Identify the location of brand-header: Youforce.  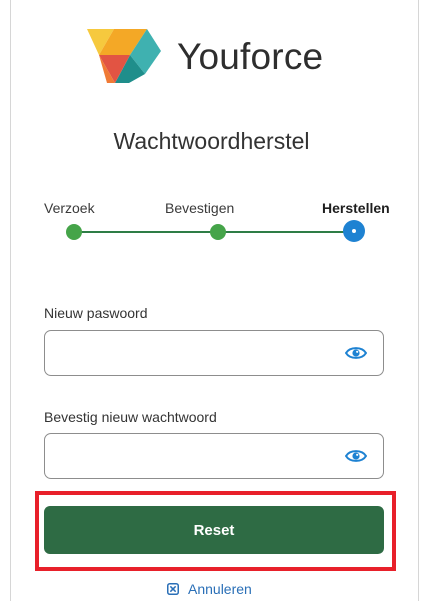
(205, 56).